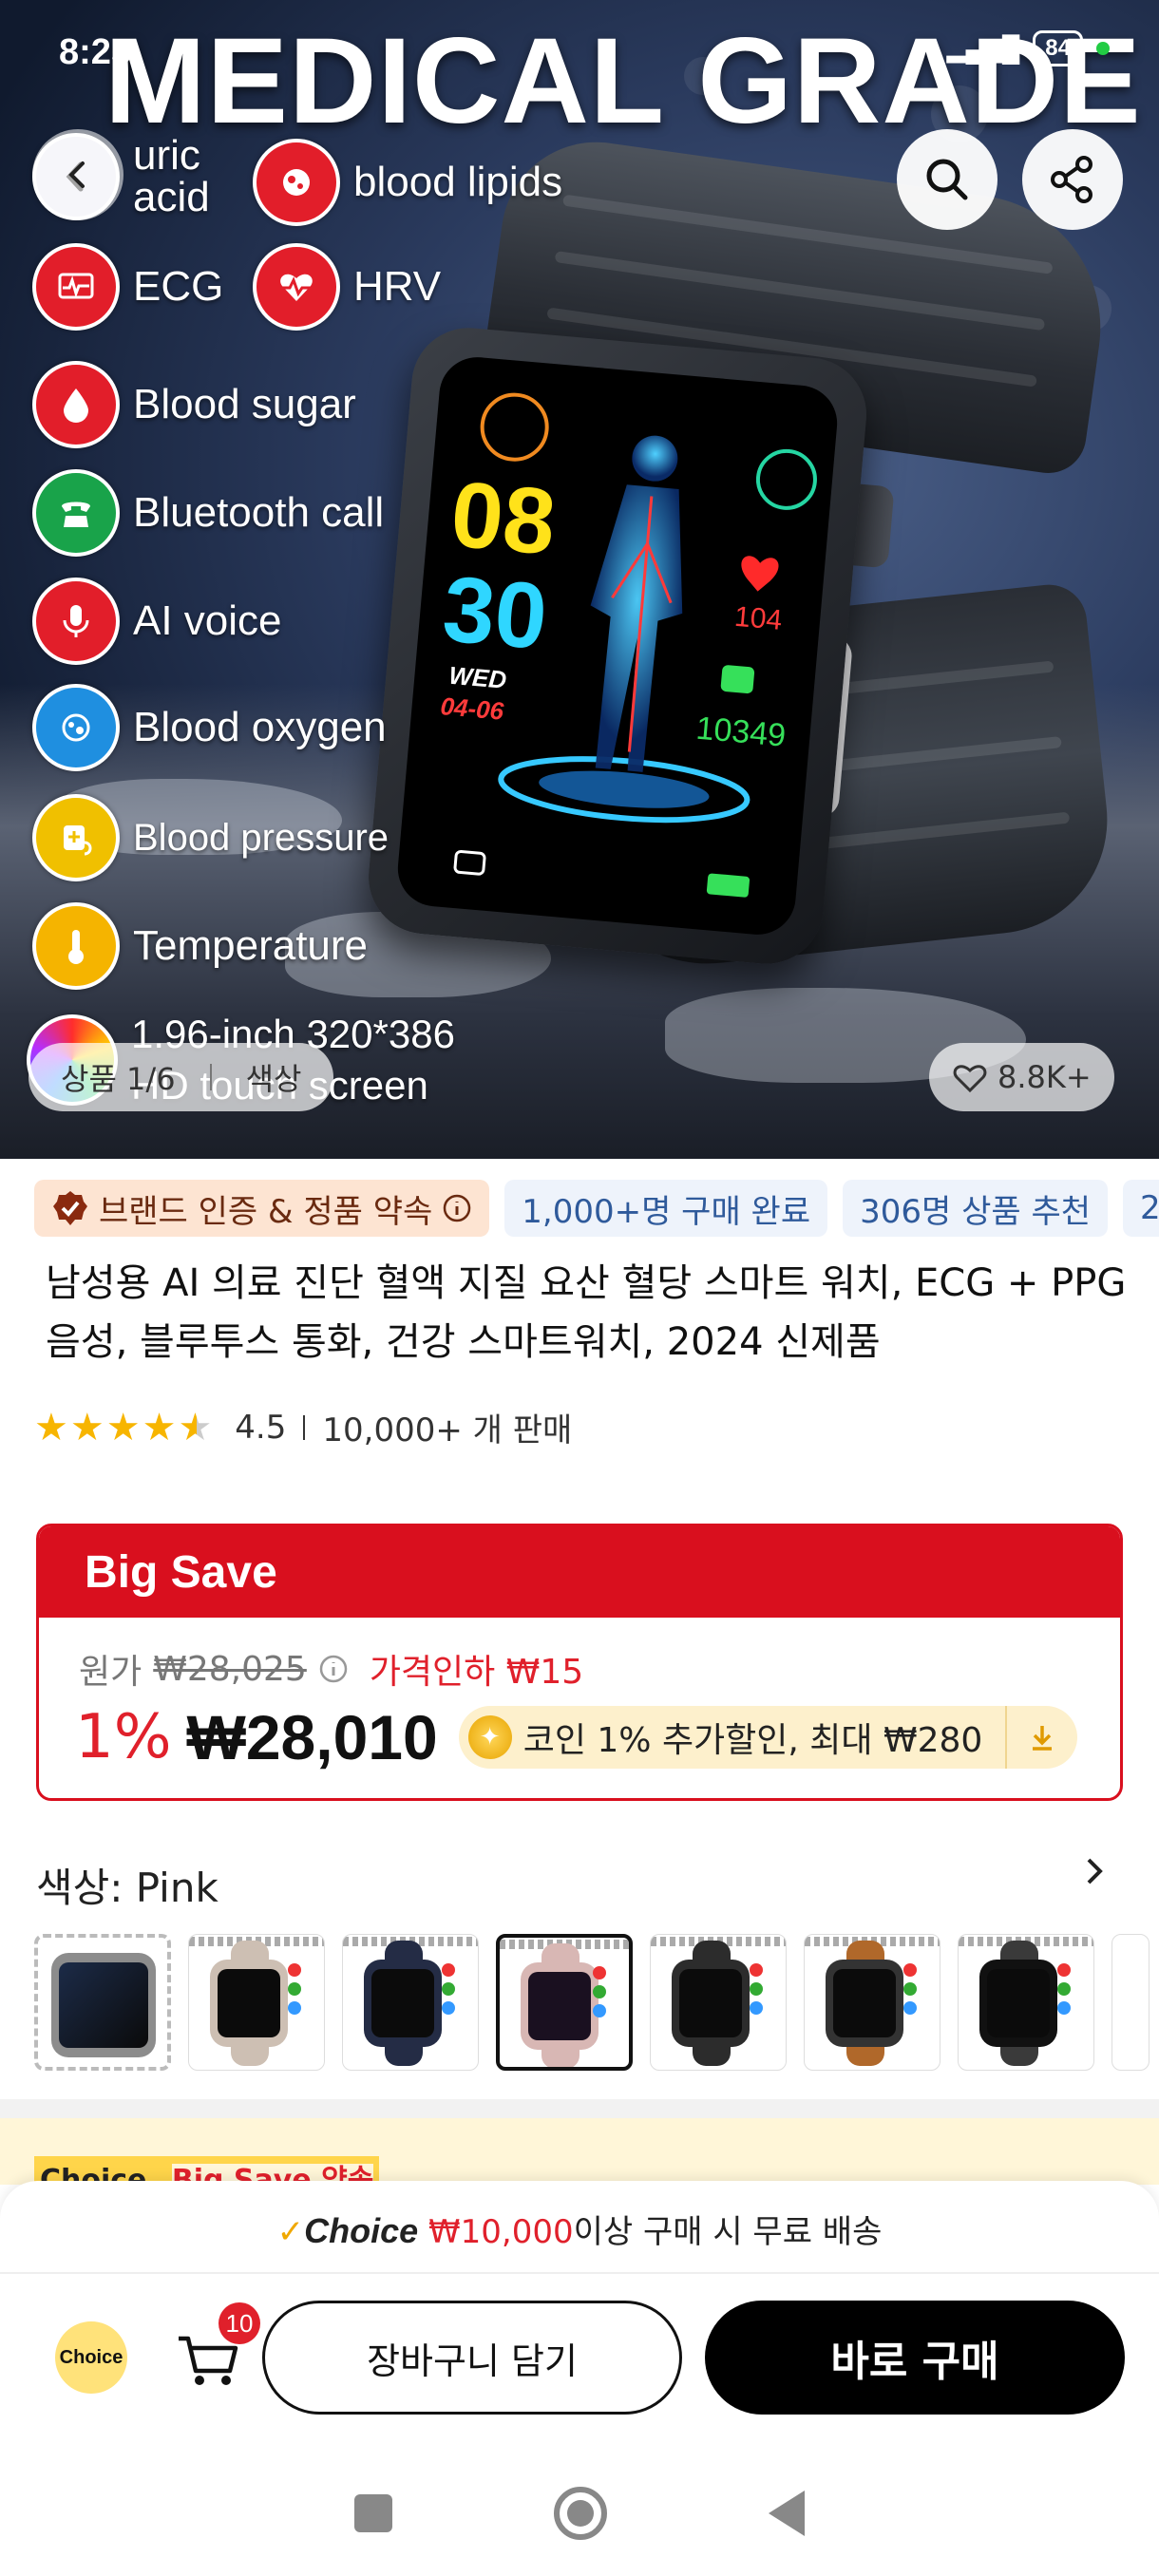  Describe the element at coordinates (915, 2358) in the screenshot. I see `buy-now-button: 바로 구매` at that location.